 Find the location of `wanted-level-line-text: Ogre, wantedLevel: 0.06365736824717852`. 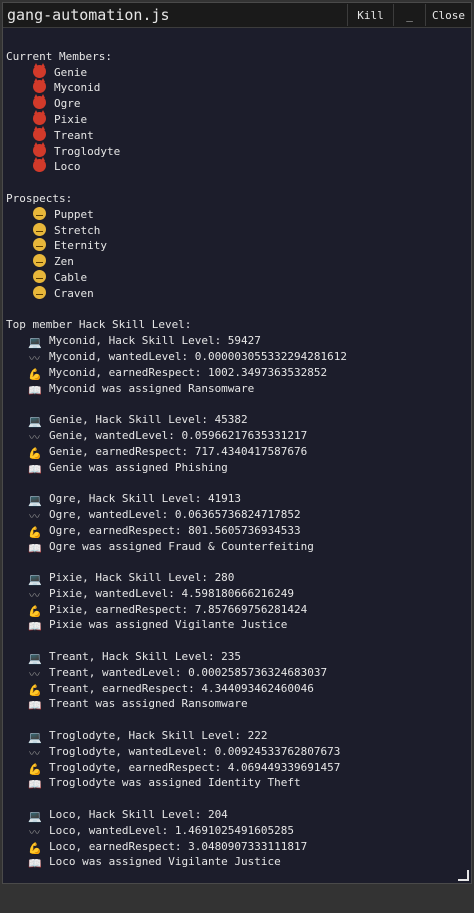

wanted-level-line-text: Ogre, wantedLevel: 0.06365736824717852 is located at coordinates (175, 514).